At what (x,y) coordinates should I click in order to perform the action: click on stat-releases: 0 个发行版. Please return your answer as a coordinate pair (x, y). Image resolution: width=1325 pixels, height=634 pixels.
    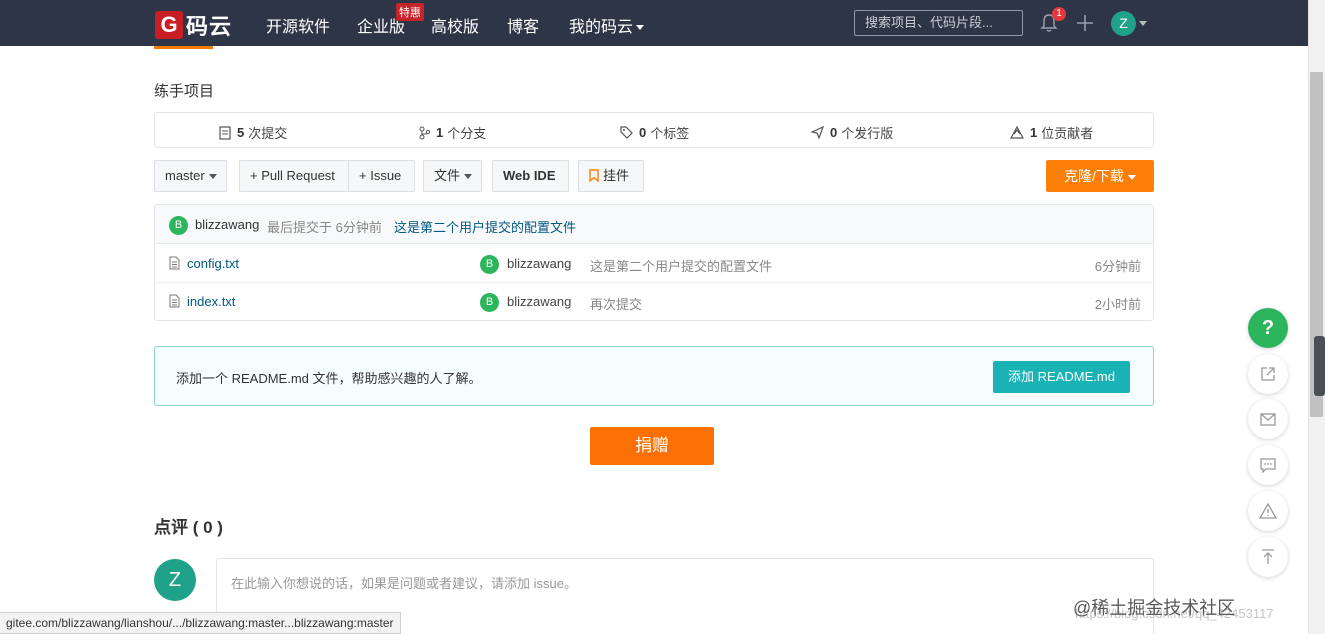
    Looking at the image, I should click on (852, 132).